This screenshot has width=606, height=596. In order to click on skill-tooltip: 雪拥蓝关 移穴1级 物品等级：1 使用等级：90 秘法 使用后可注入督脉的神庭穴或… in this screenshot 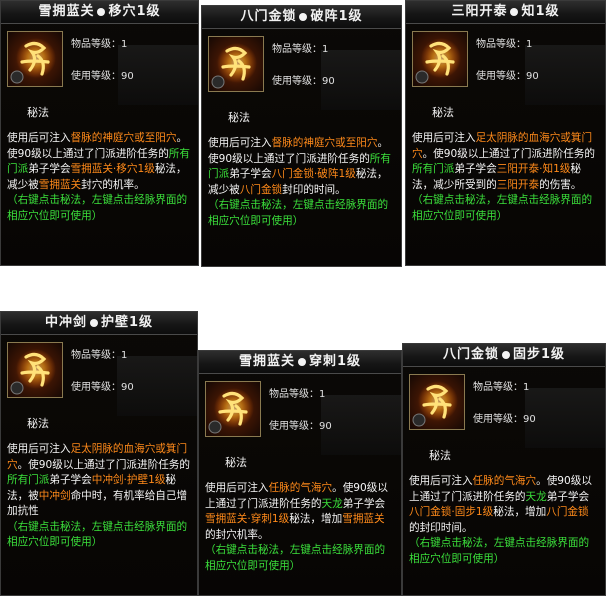, I will do `click(99, 133)`.